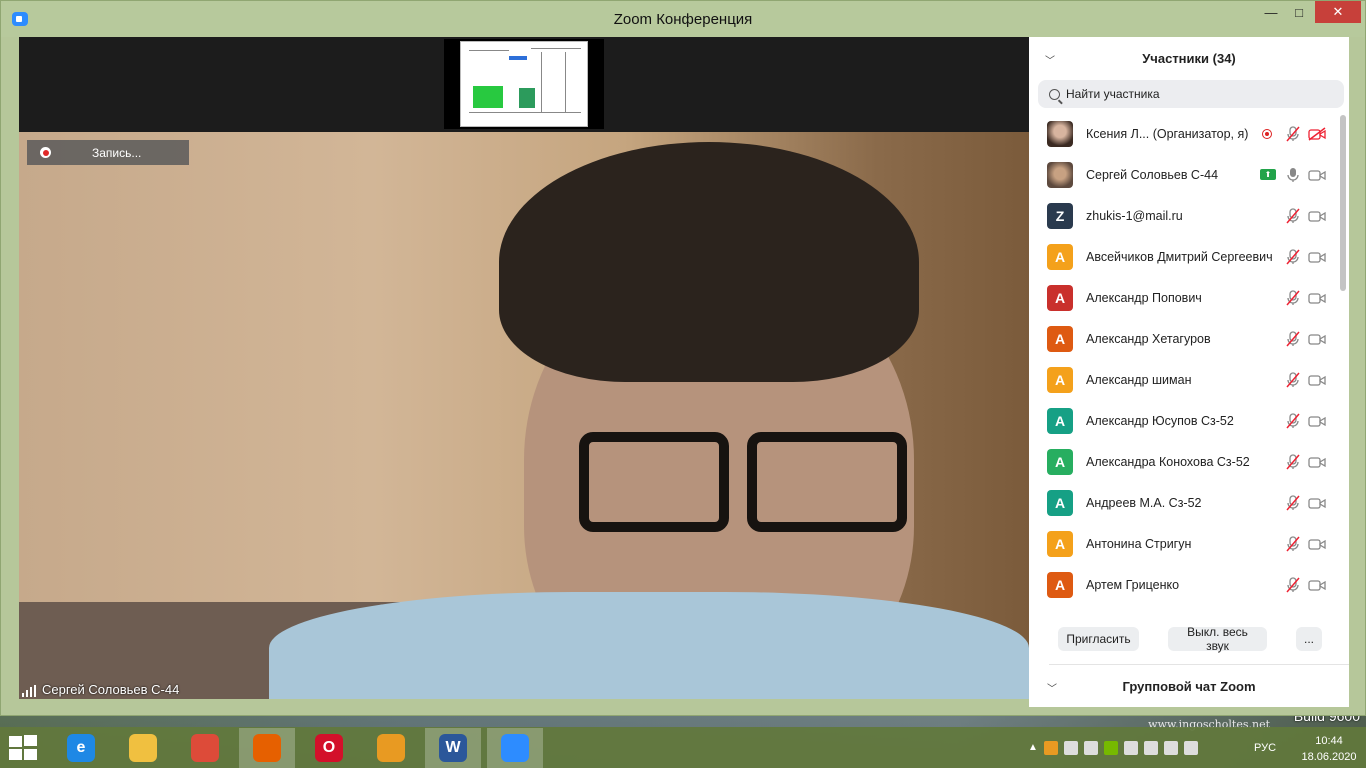 The height and width of the screenshot is (768, 1366). I want to click on windows-start-button, so click(23, 747).